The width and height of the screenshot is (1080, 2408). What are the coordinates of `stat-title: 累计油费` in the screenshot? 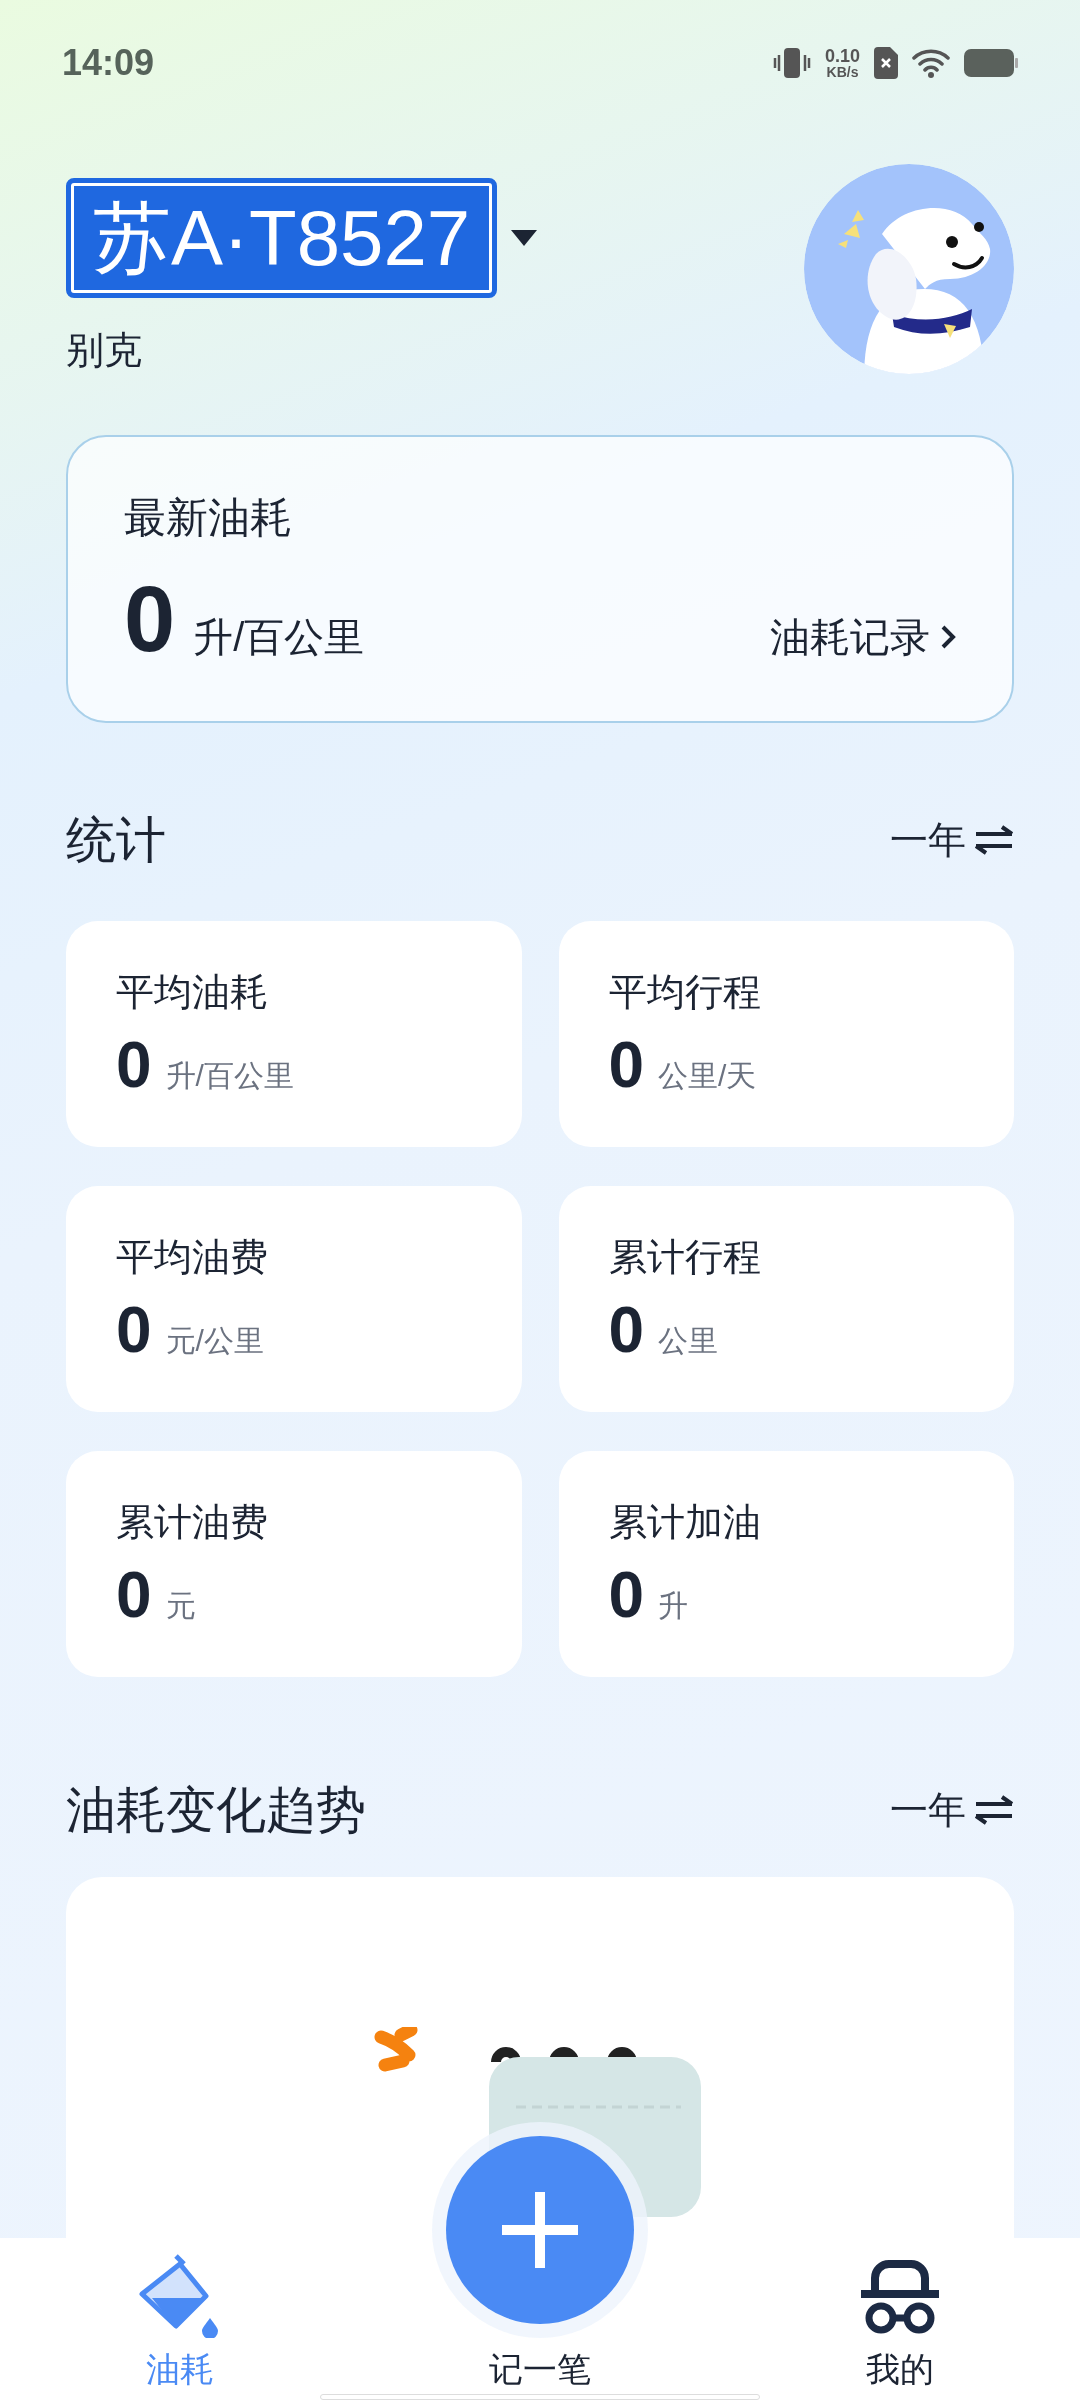 It's located at (192, 1522).